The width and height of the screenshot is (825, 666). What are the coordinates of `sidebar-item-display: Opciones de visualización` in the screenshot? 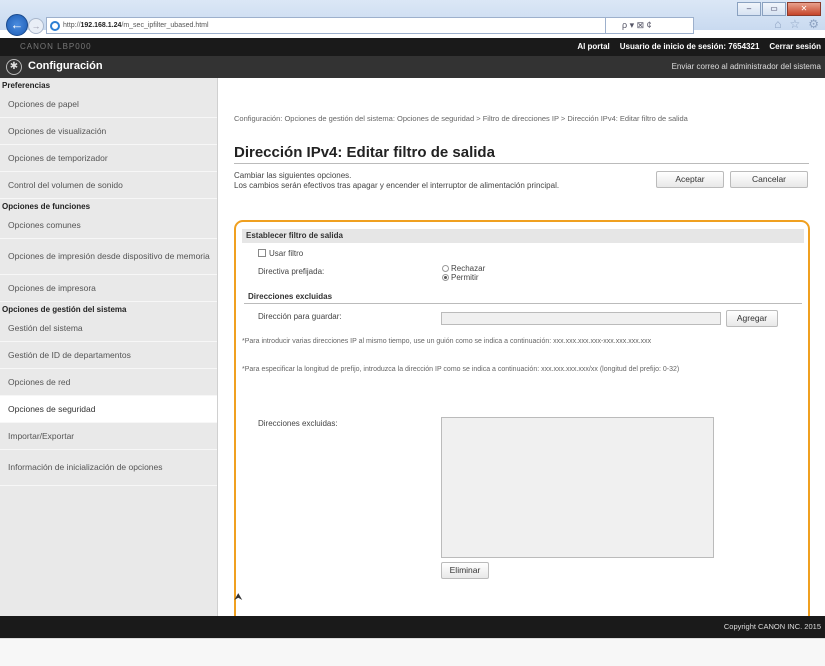 It's located at (108, 131).